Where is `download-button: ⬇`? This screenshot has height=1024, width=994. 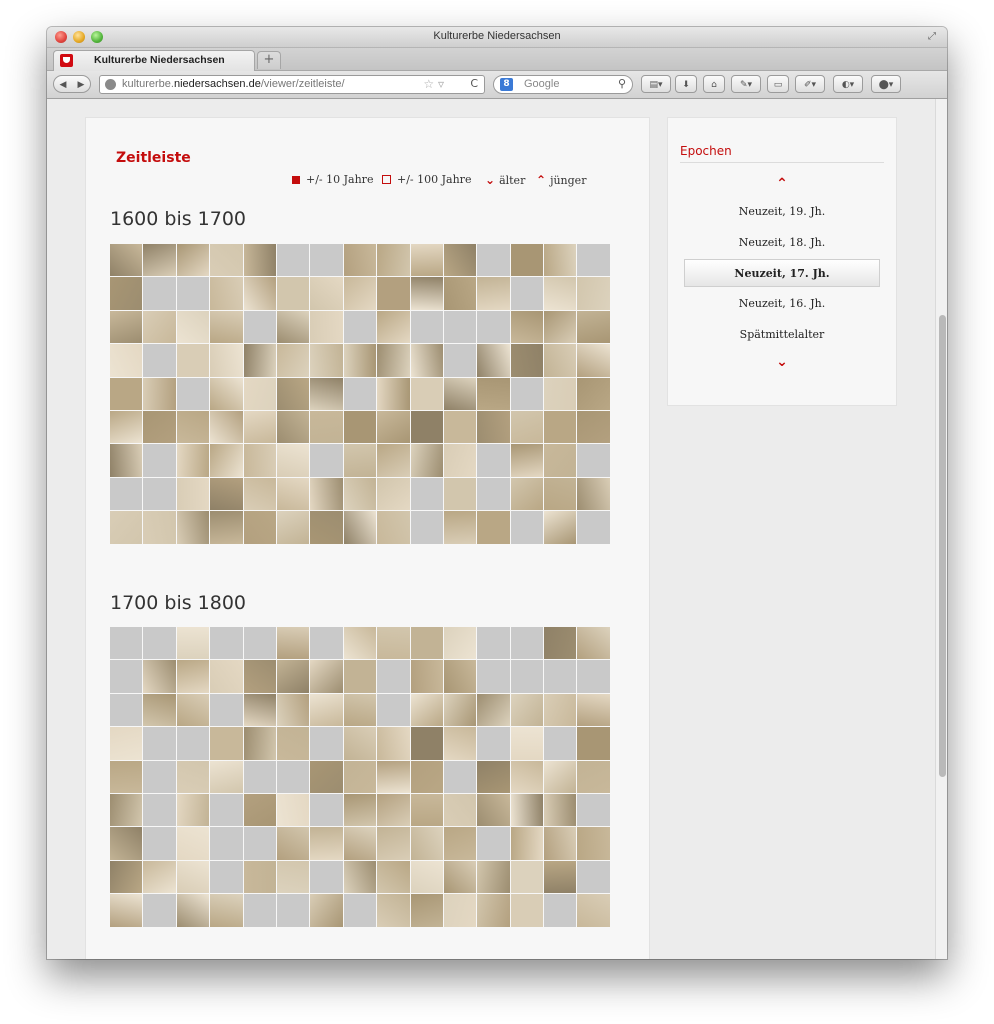
download-button: ⬇ is located at coordinates (686, 84).